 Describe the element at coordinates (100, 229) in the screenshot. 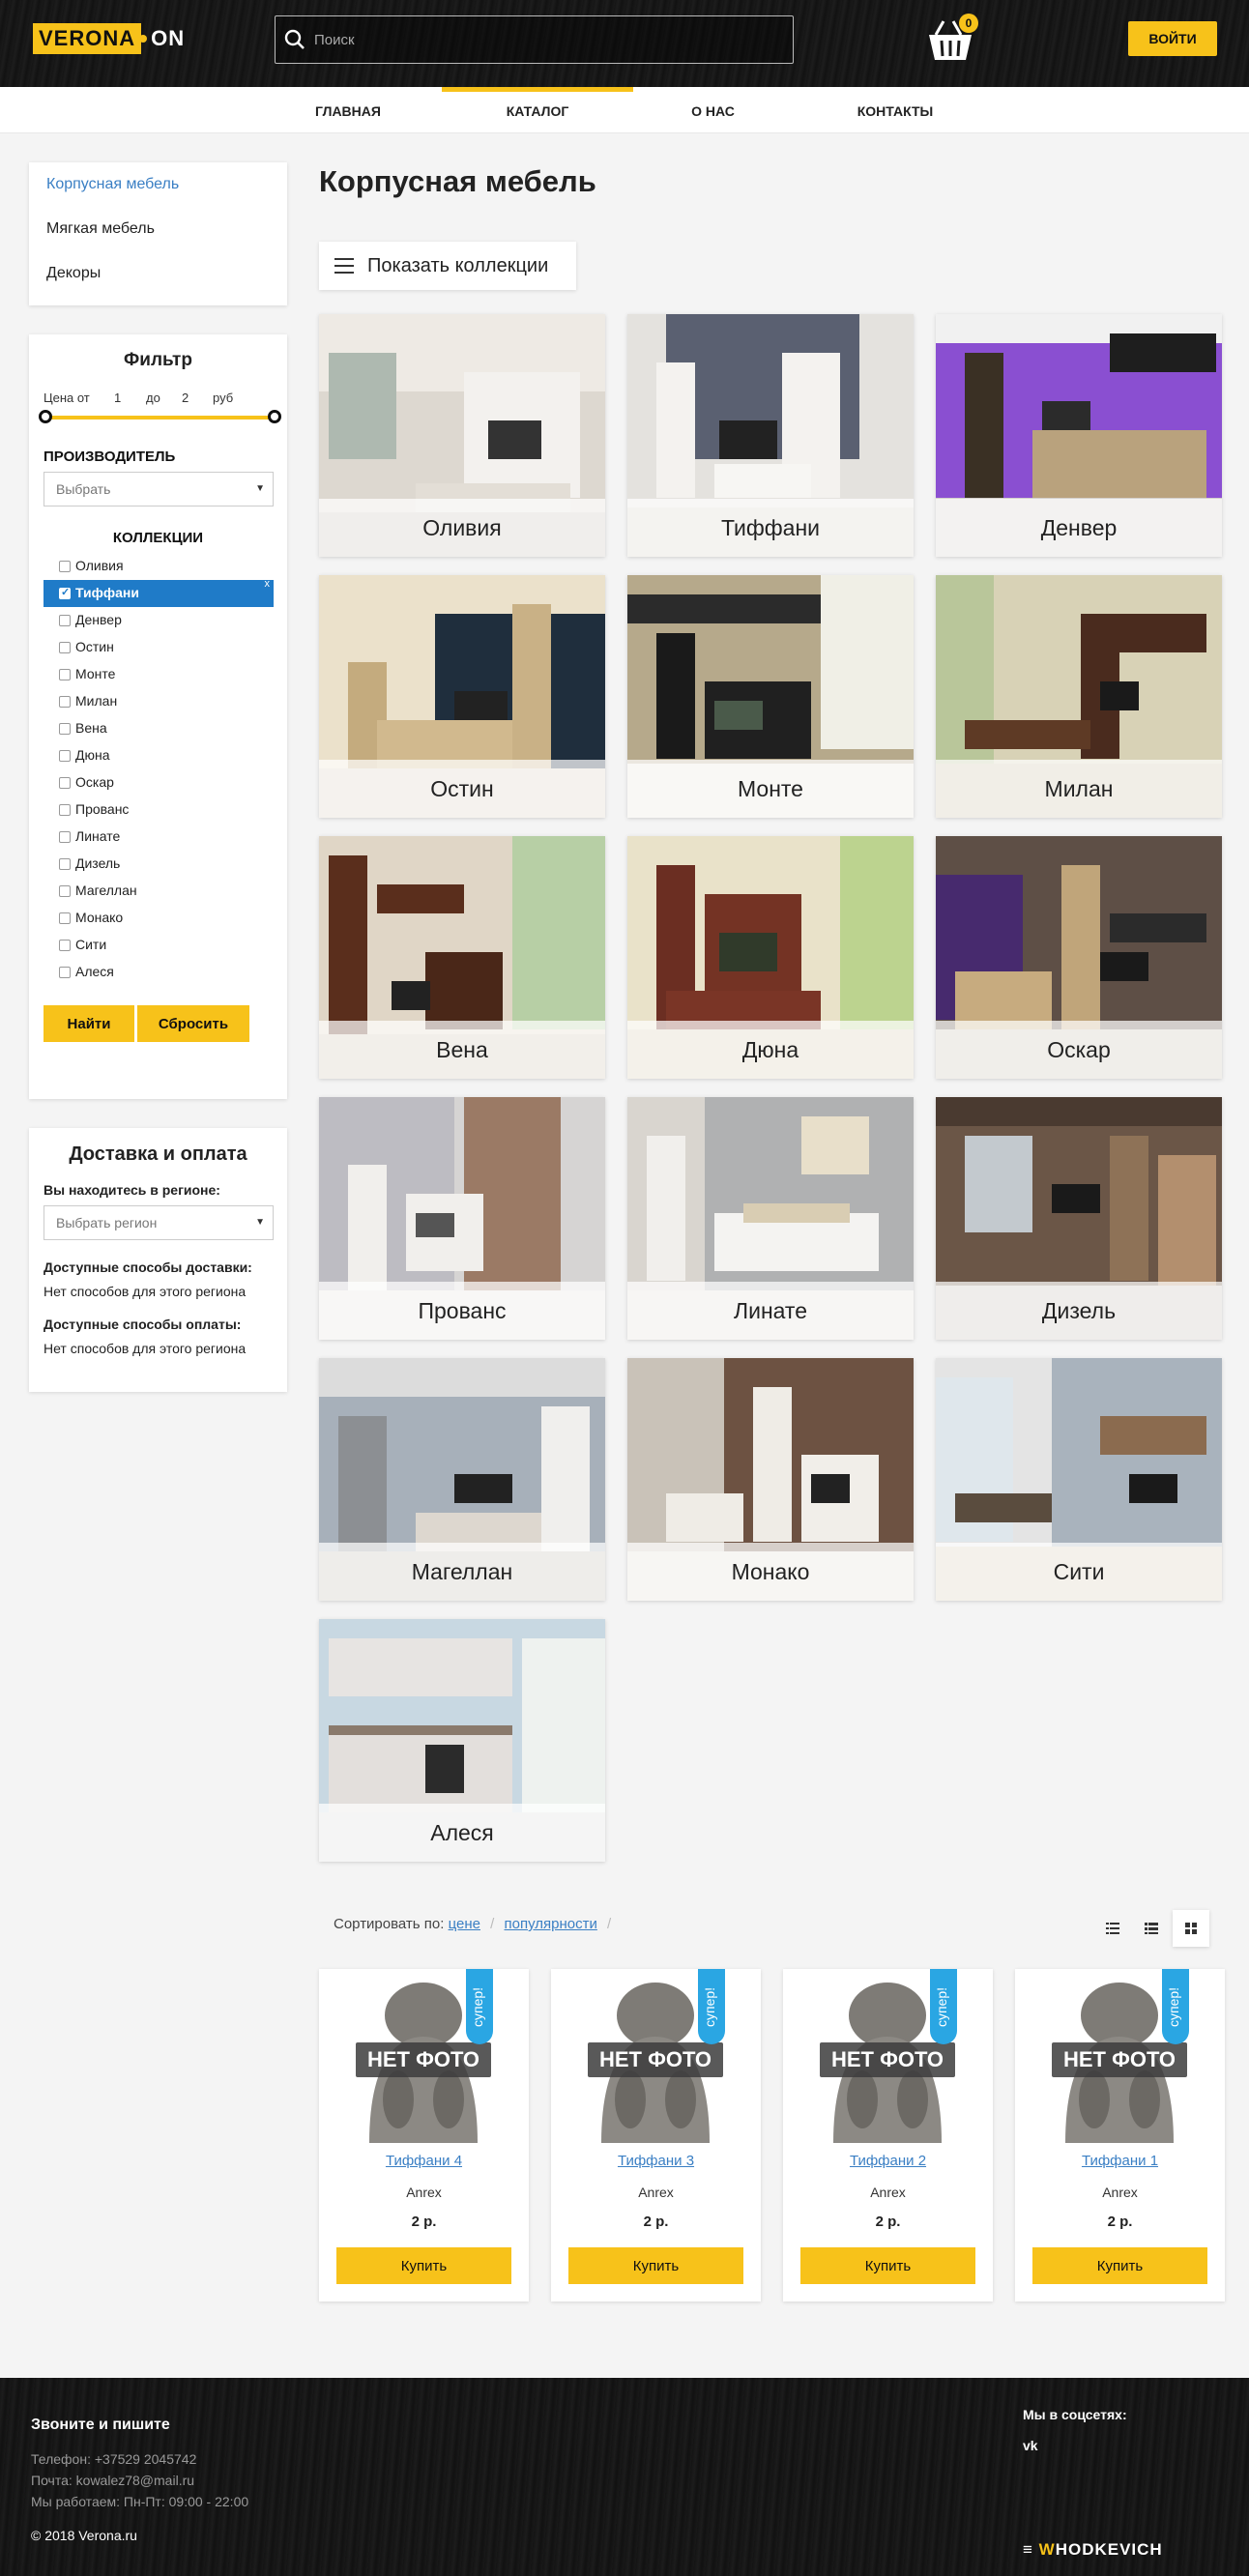

I see `category-upholstered-furniture: Мягкая мебель` at that location.